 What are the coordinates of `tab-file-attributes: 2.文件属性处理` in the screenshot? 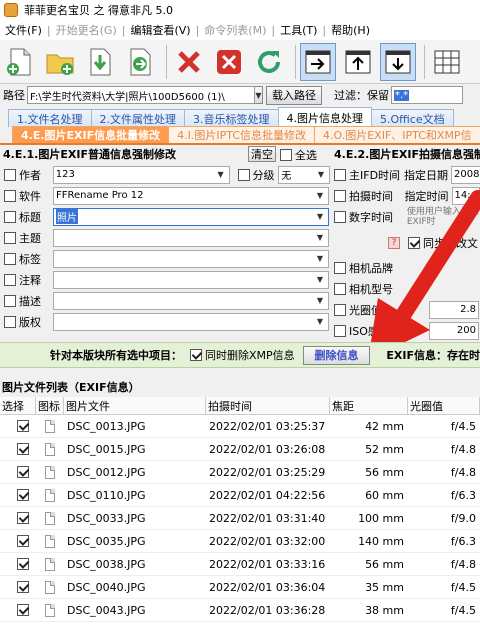 It's located at (137, 118).